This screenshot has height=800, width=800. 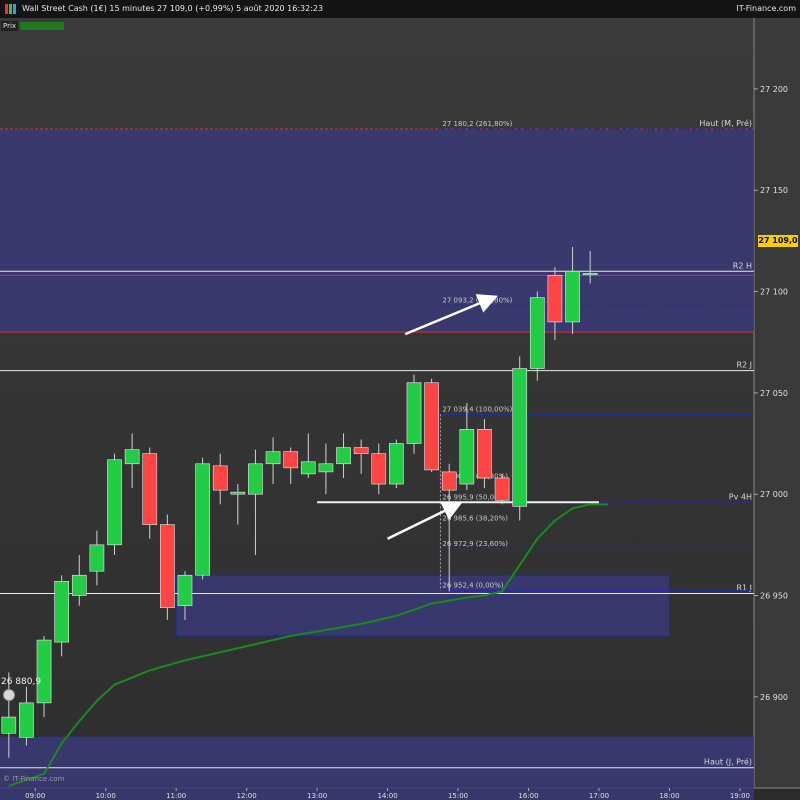 What do you see at coordinates (740, 496) in the screenshot?
I see `pivot-label: Pv 4H` at bounding box center [740, 496].